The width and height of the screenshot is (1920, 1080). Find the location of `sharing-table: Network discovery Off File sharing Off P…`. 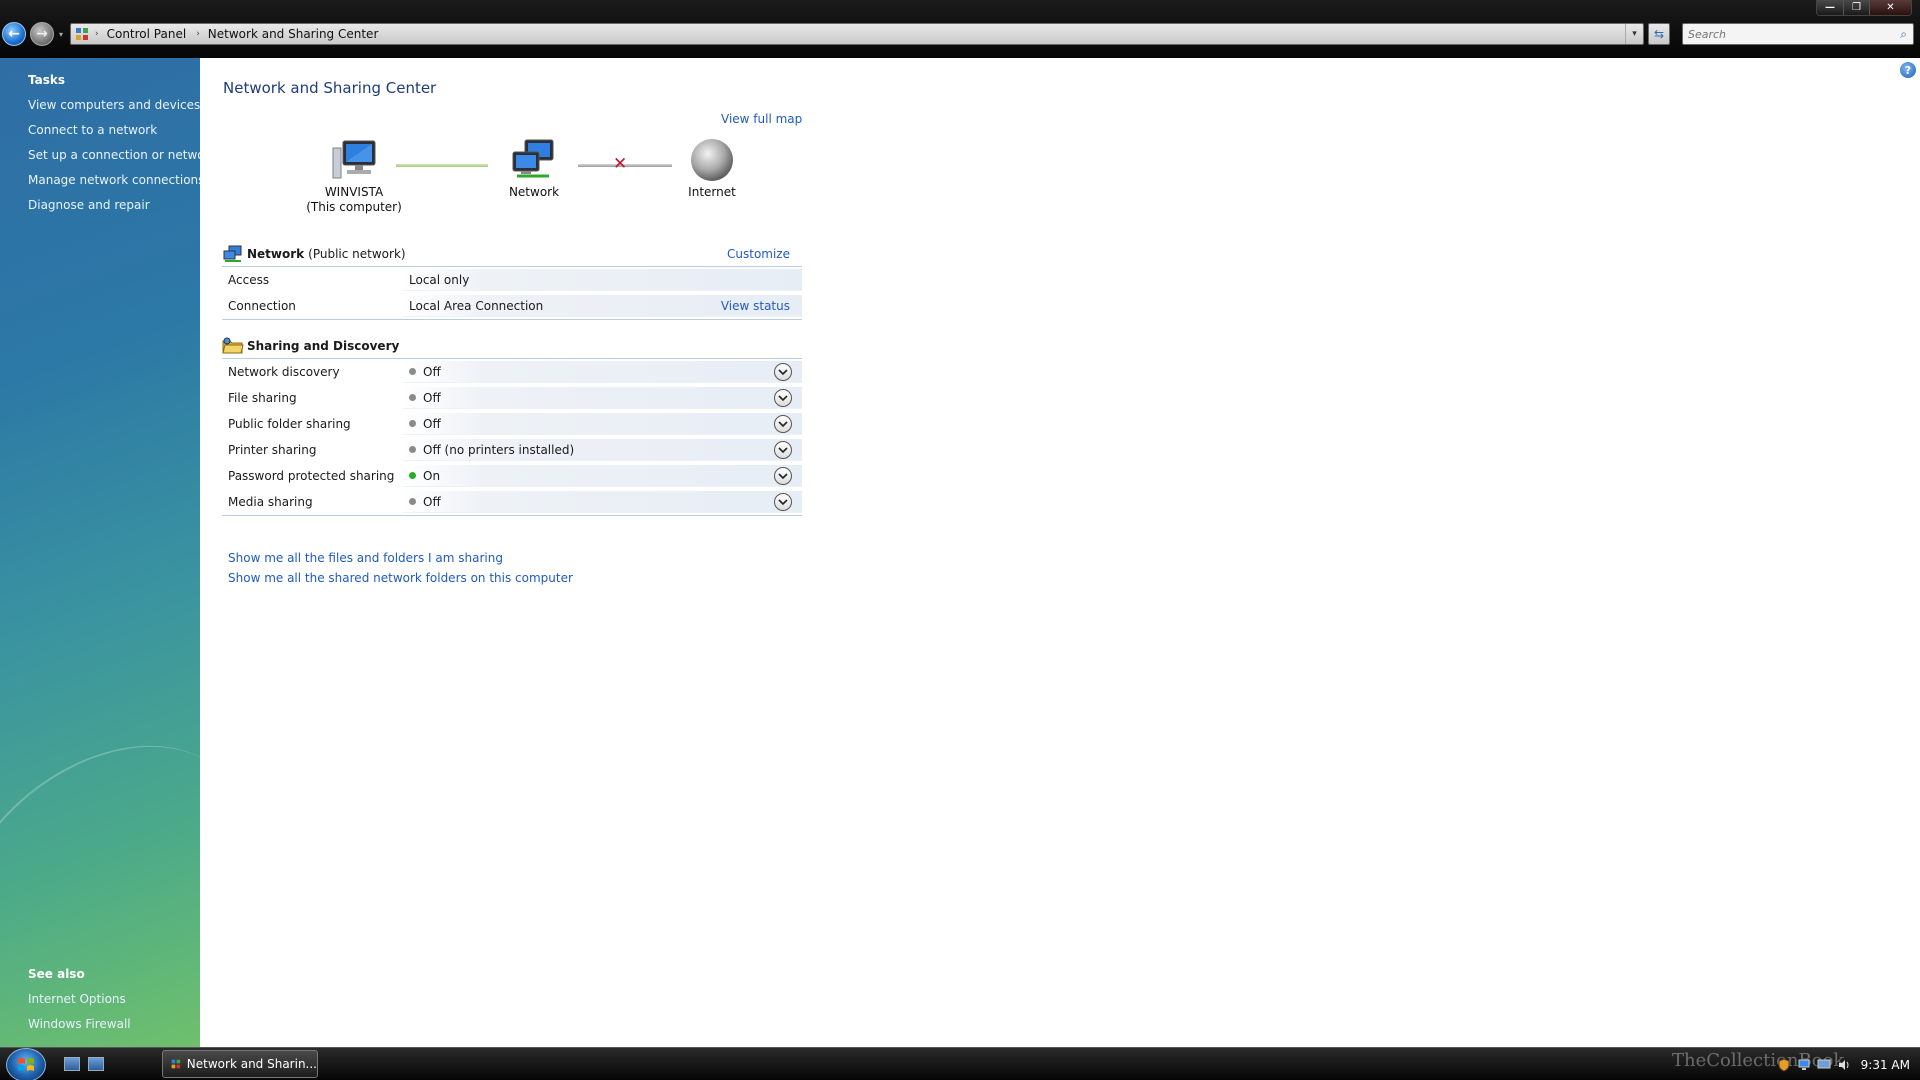

sharing-table: Network discovery Off File sharing Off P… is located at coordinates (512, 437).